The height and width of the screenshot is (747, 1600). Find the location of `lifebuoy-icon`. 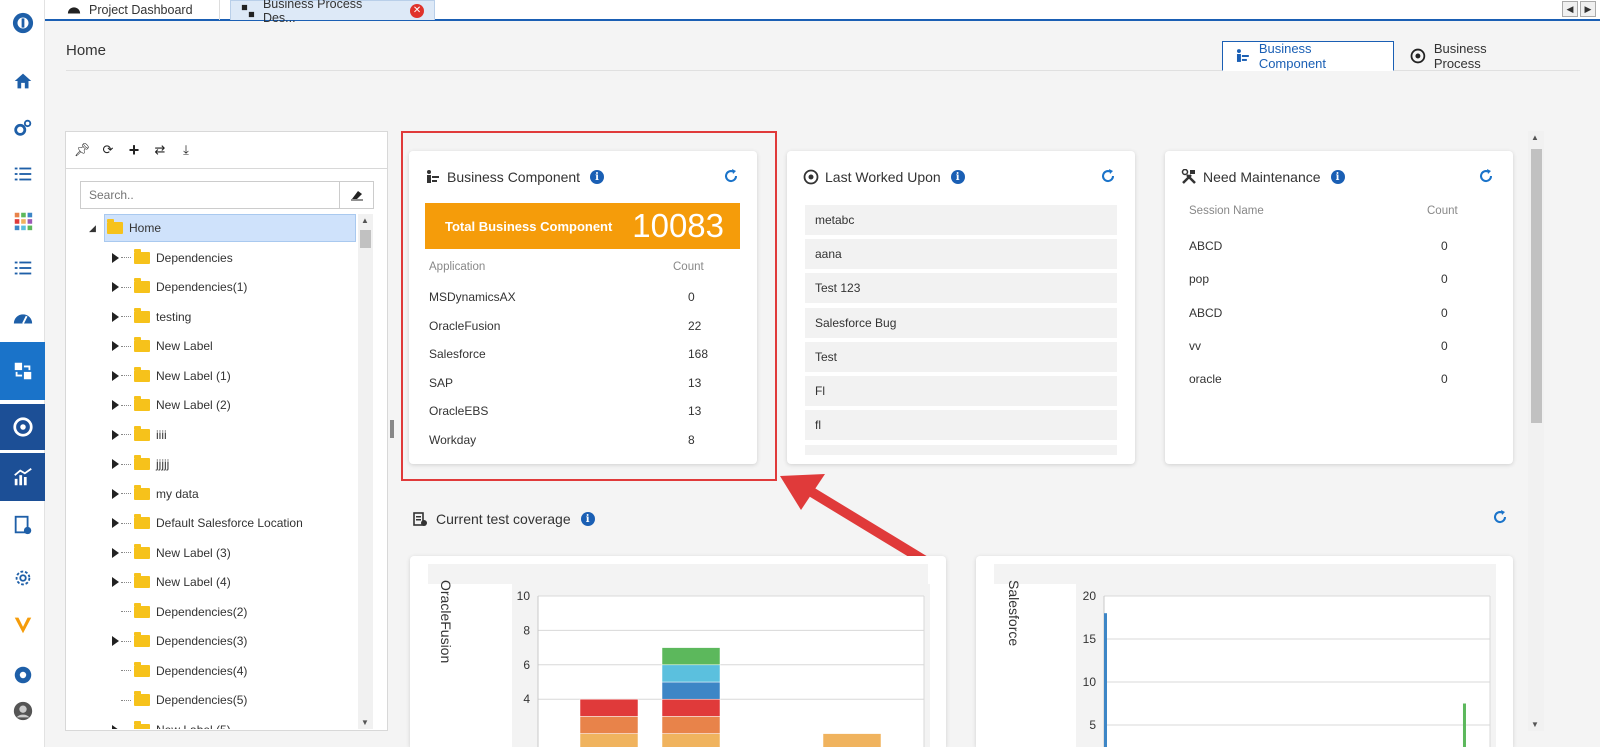

lifebuoy-icon is located at coordinates (22, 427).